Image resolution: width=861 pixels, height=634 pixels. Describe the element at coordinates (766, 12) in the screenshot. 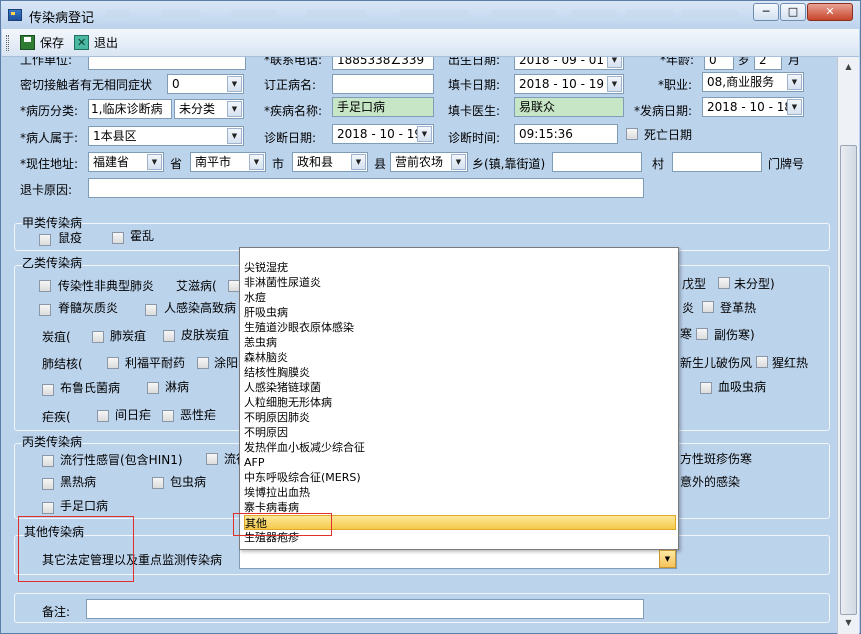

I see `minimize-button: ─` at that location.